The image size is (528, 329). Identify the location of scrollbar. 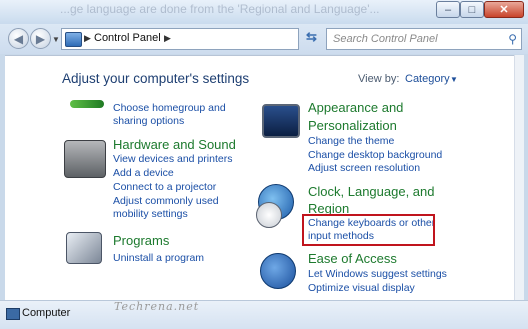
(519, 177).